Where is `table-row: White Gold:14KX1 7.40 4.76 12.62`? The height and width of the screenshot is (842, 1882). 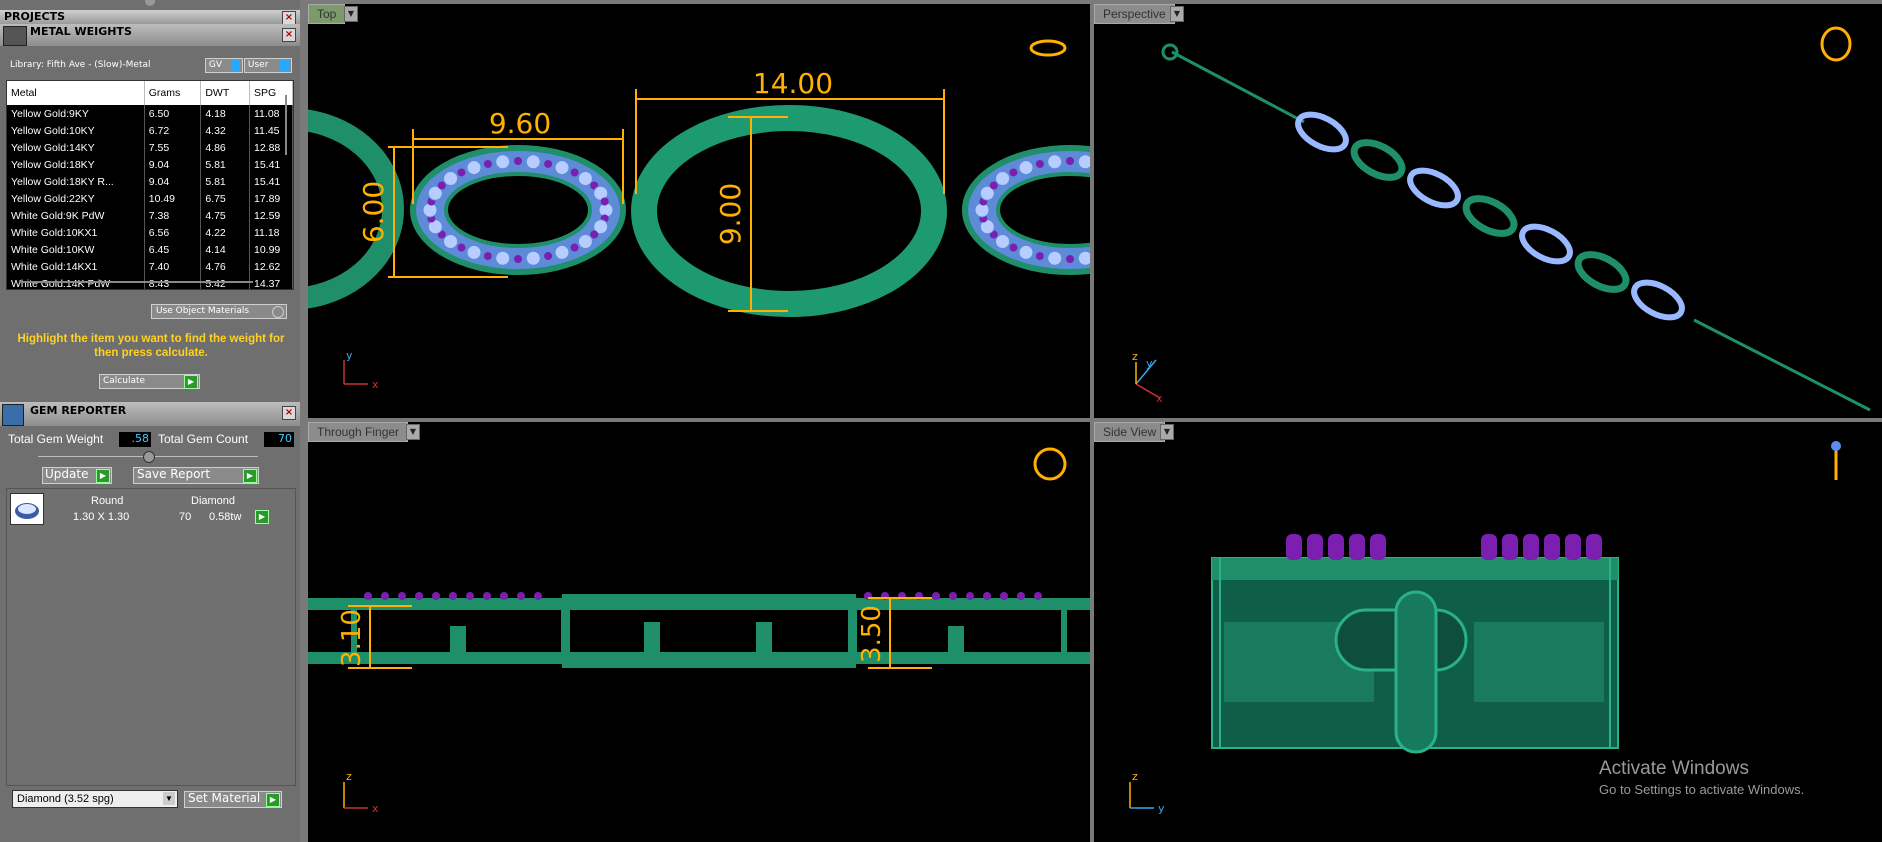
table-row: White Gold:14KX1 7.40 4.76 12.62 is located at coordinates (150, 266).